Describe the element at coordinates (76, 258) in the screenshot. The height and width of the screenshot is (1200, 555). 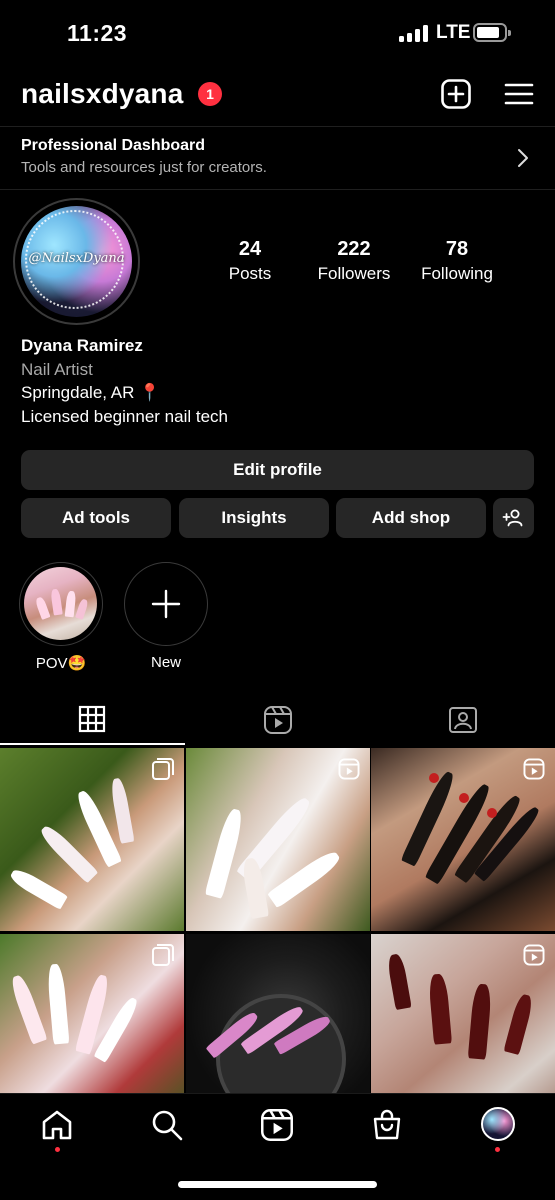
I see `avatar-logo-text: @NailsxDyana` at that location.